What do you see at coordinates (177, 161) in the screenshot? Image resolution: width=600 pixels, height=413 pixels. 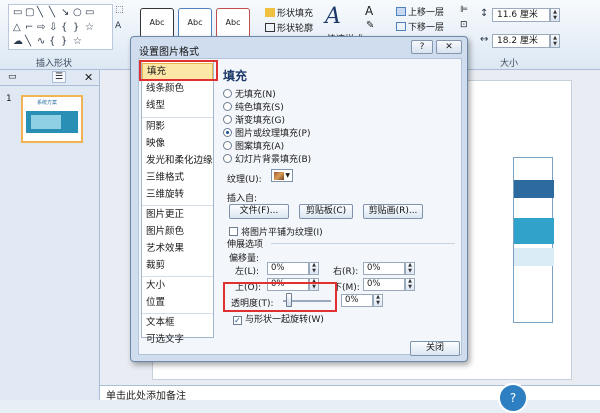 I see `nav-item-glow: 发光和柔化边缘` at bounding box center [177, 161].